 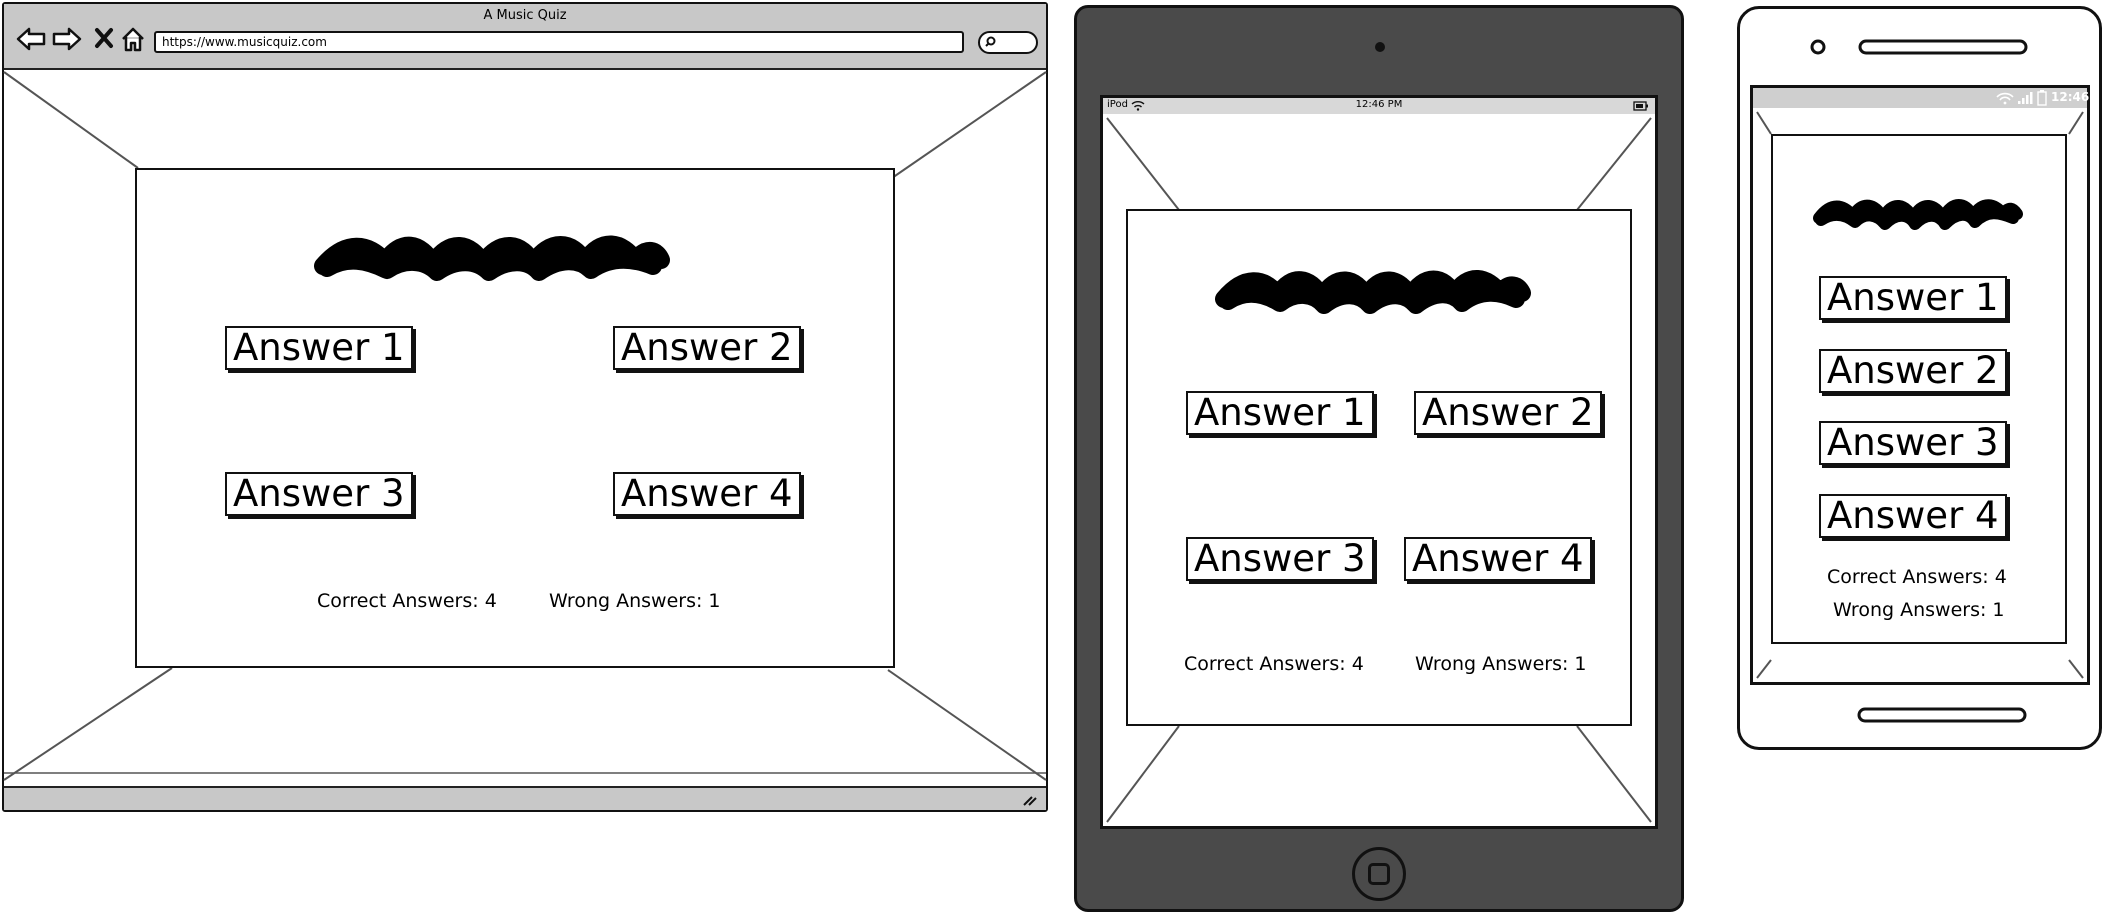 I want to click on search-field, so click(x=1008, y=42).